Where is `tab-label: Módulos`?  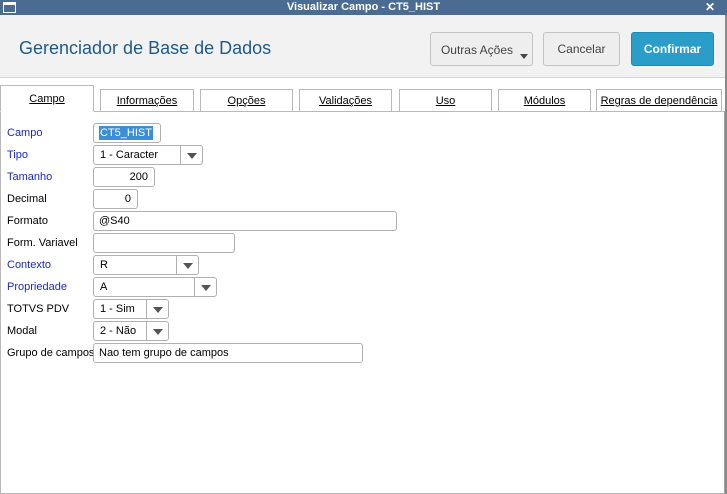
tab-label: Módulos is located at coordinates (544, 101).